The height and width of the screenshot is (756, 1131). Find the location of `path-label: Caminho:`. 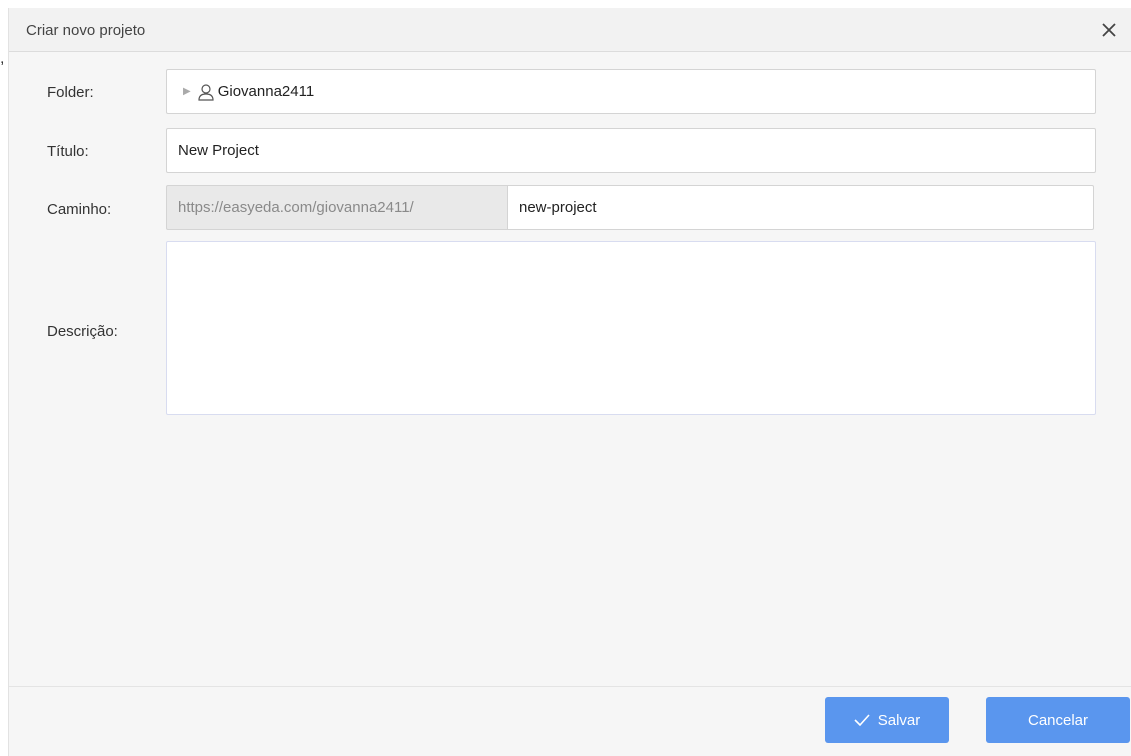

path-label: Caminho: is located at coordinates (79, 209).